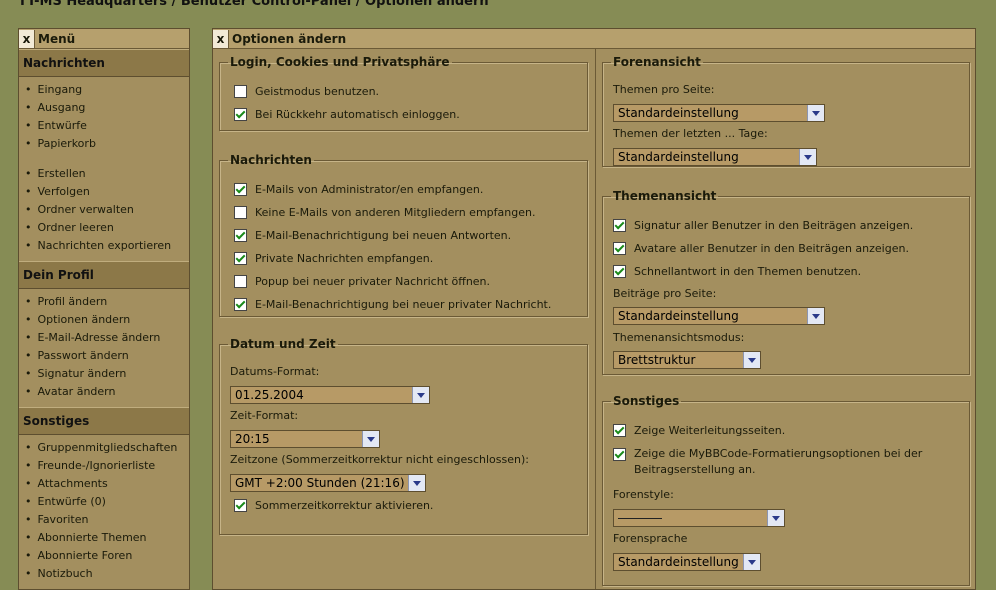 The height and width of the screenshot is (590, 996). Describe the element at coordinates (107, 108) in the screenshot. I see `menu-item-ausgang: Ausgang` at that location.